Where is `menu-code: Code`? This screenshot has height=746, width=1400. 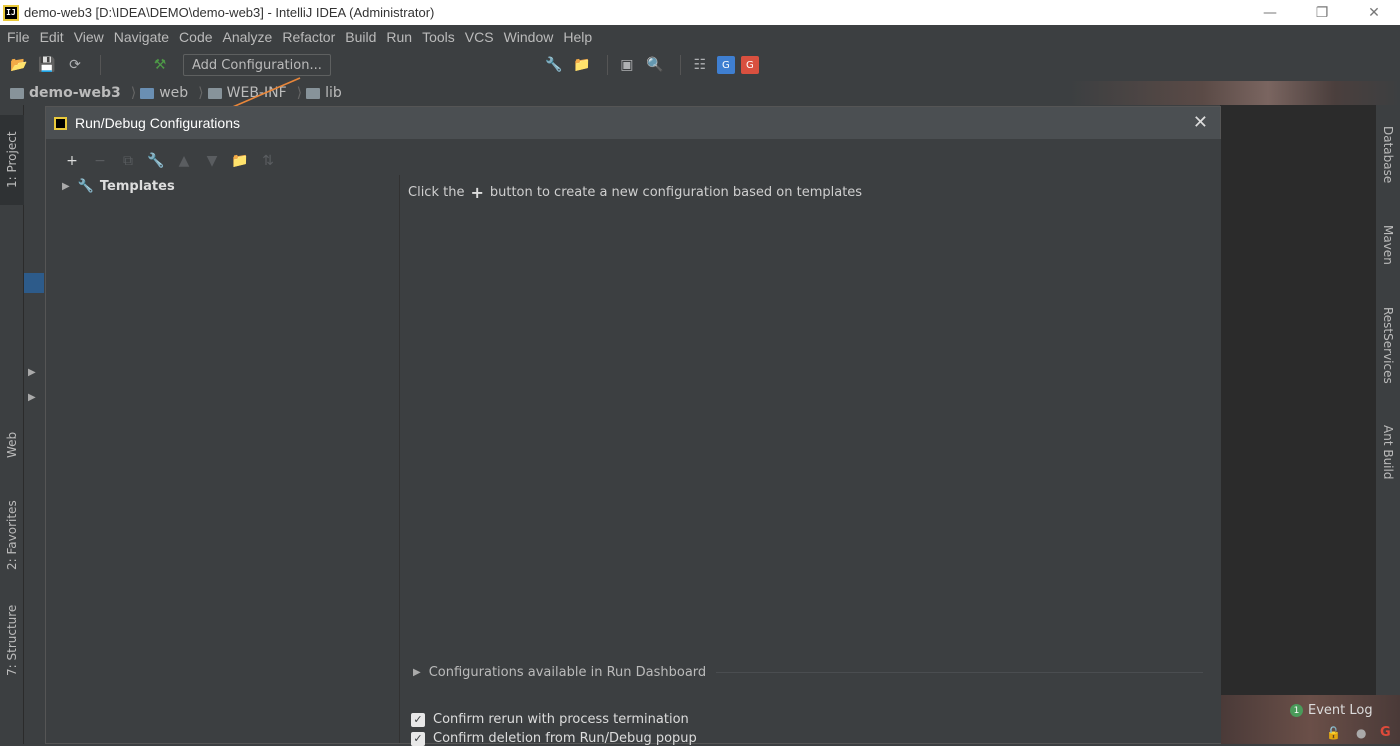
menu-code: Code is located at coordinates (195, 37).